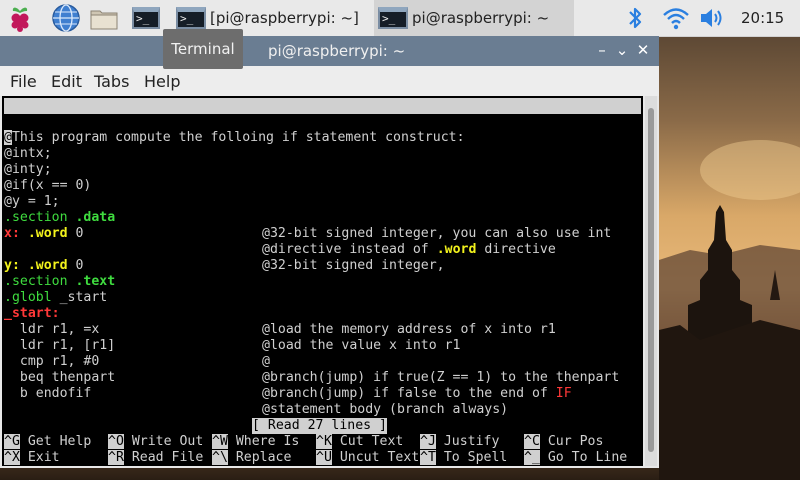 Image resolution: width=800 pixels, height=480 pixels. What do you see at coordinates (66, 81) in the screenshot?
I see `menu-edit: Edit` at bounding box center [66, 81].